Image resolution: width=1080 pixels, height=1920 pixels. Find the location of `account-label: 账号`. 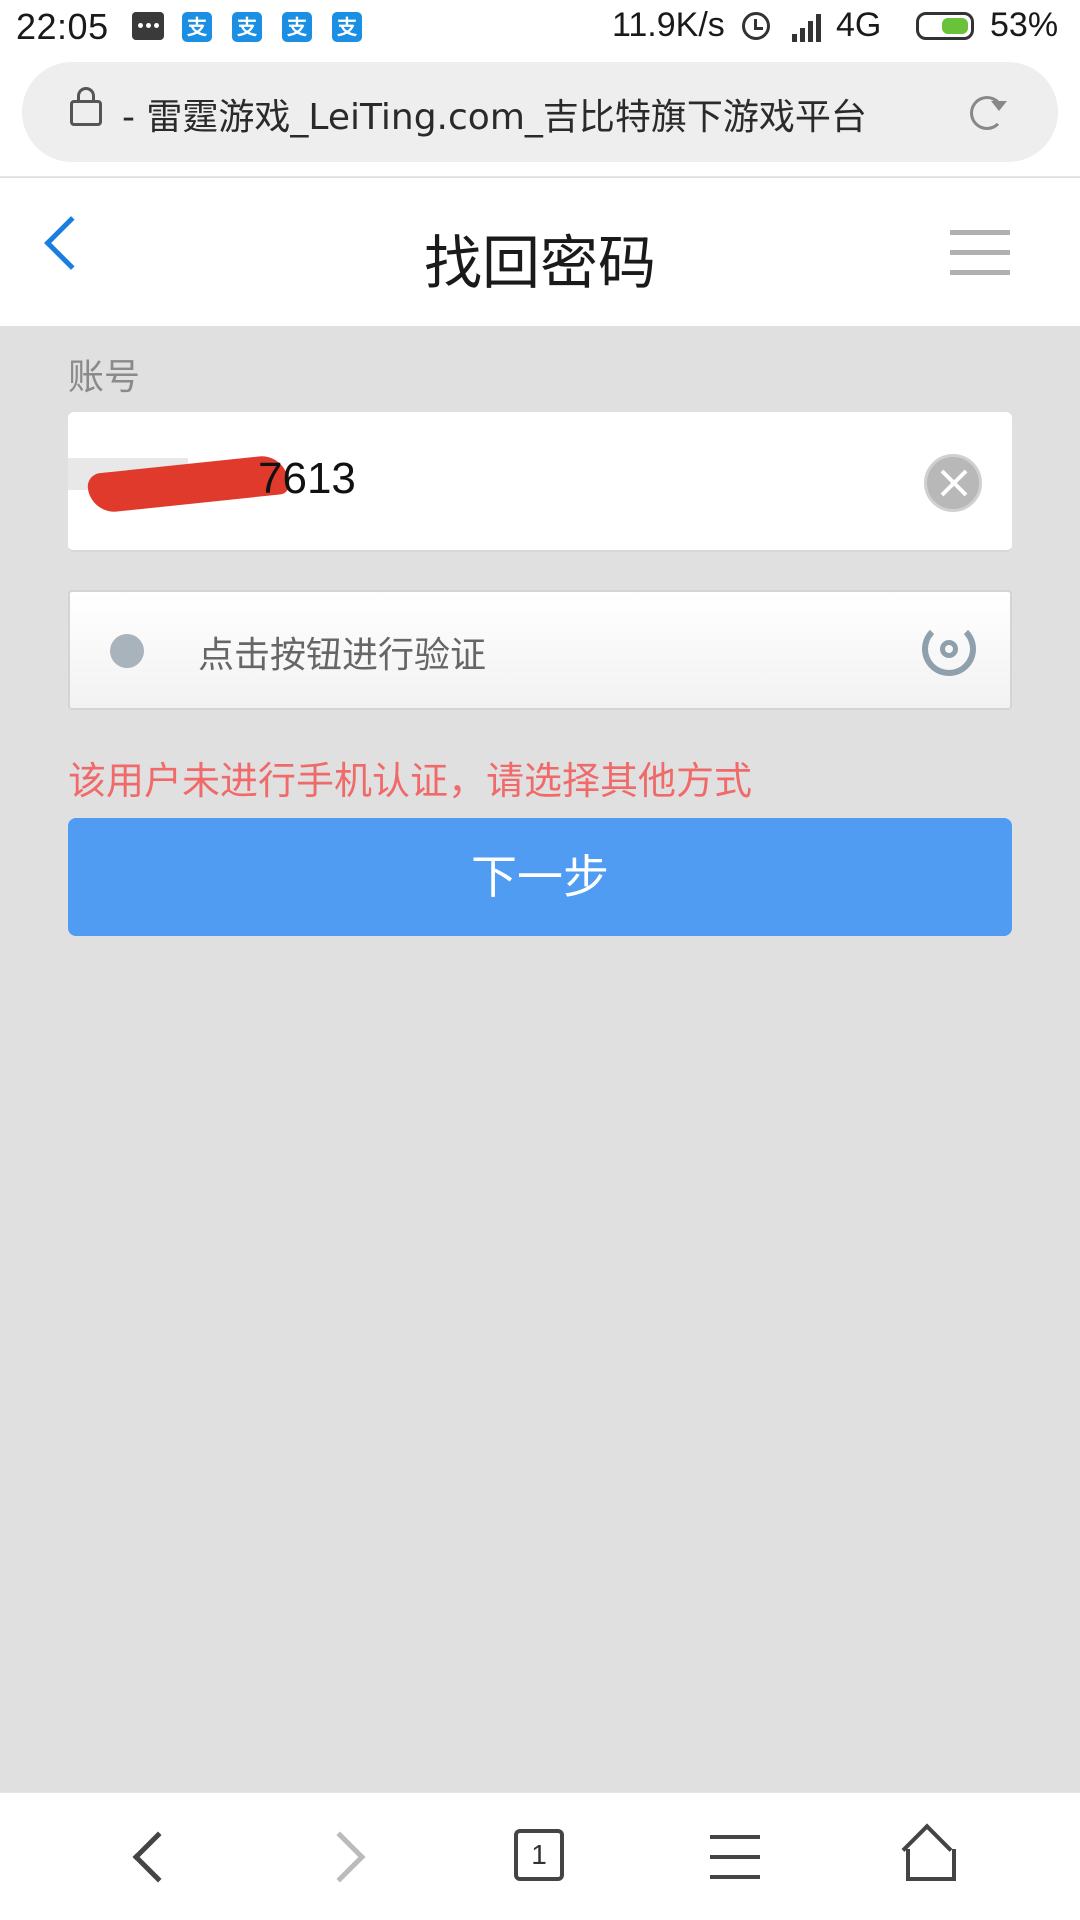

account-label: 账号 is located at coordinates (104, 377).